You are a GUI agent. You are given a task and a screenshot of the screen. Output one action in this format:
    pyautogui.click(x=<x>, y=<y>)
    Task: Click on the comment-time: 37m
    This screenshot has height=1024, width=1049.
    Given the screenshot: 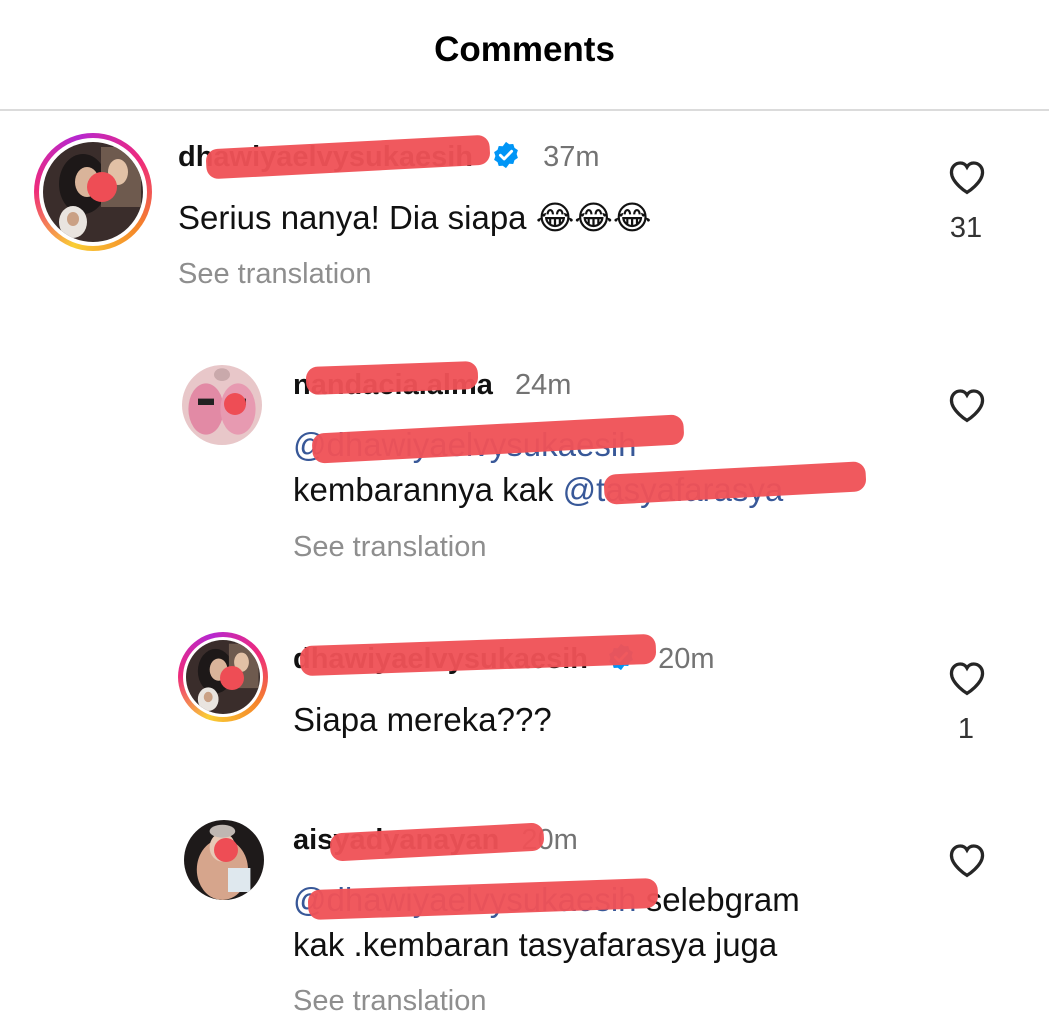 What is the action you would take?
    pyautogui.click(x=571, y=157)
    